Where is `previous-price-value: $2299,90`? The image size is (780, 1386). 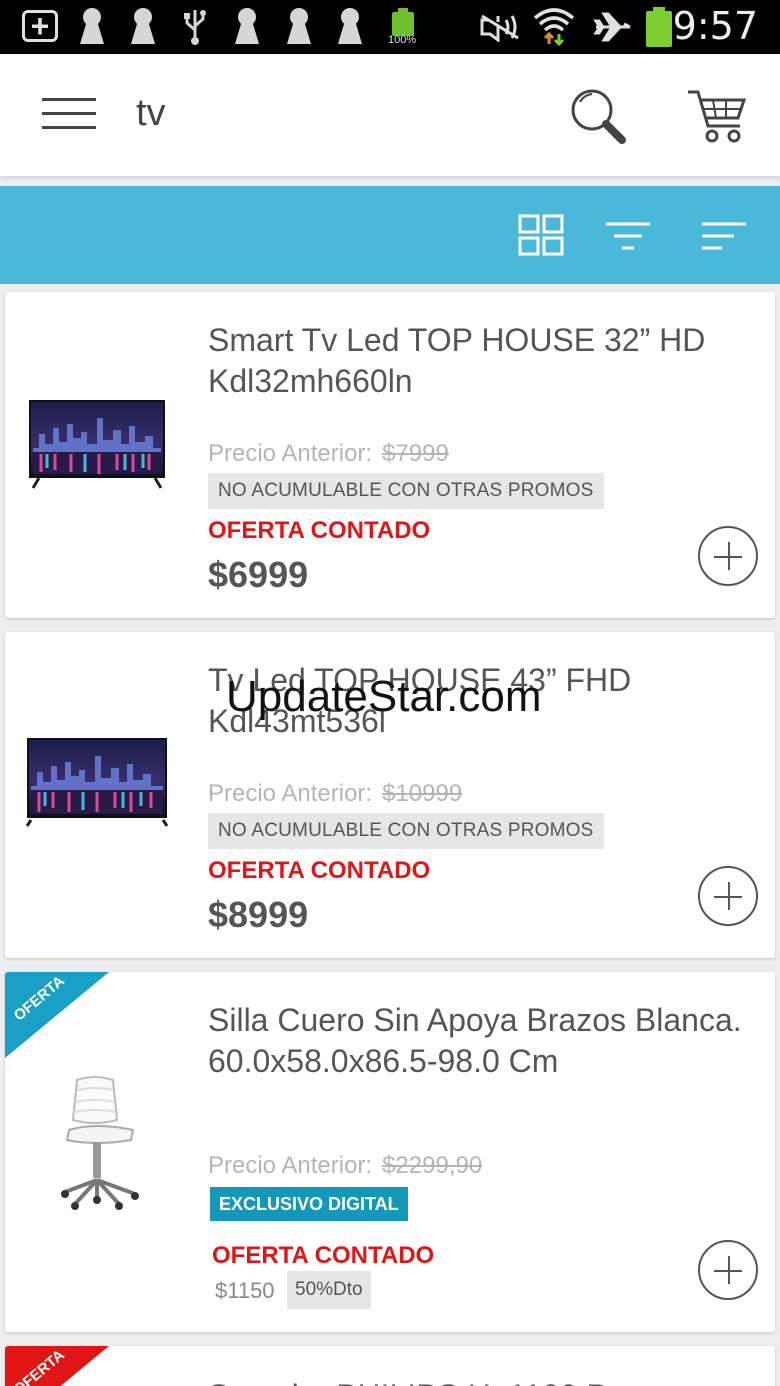 previous-price-value: $2299,90 is located at coordinates (432, 1165).